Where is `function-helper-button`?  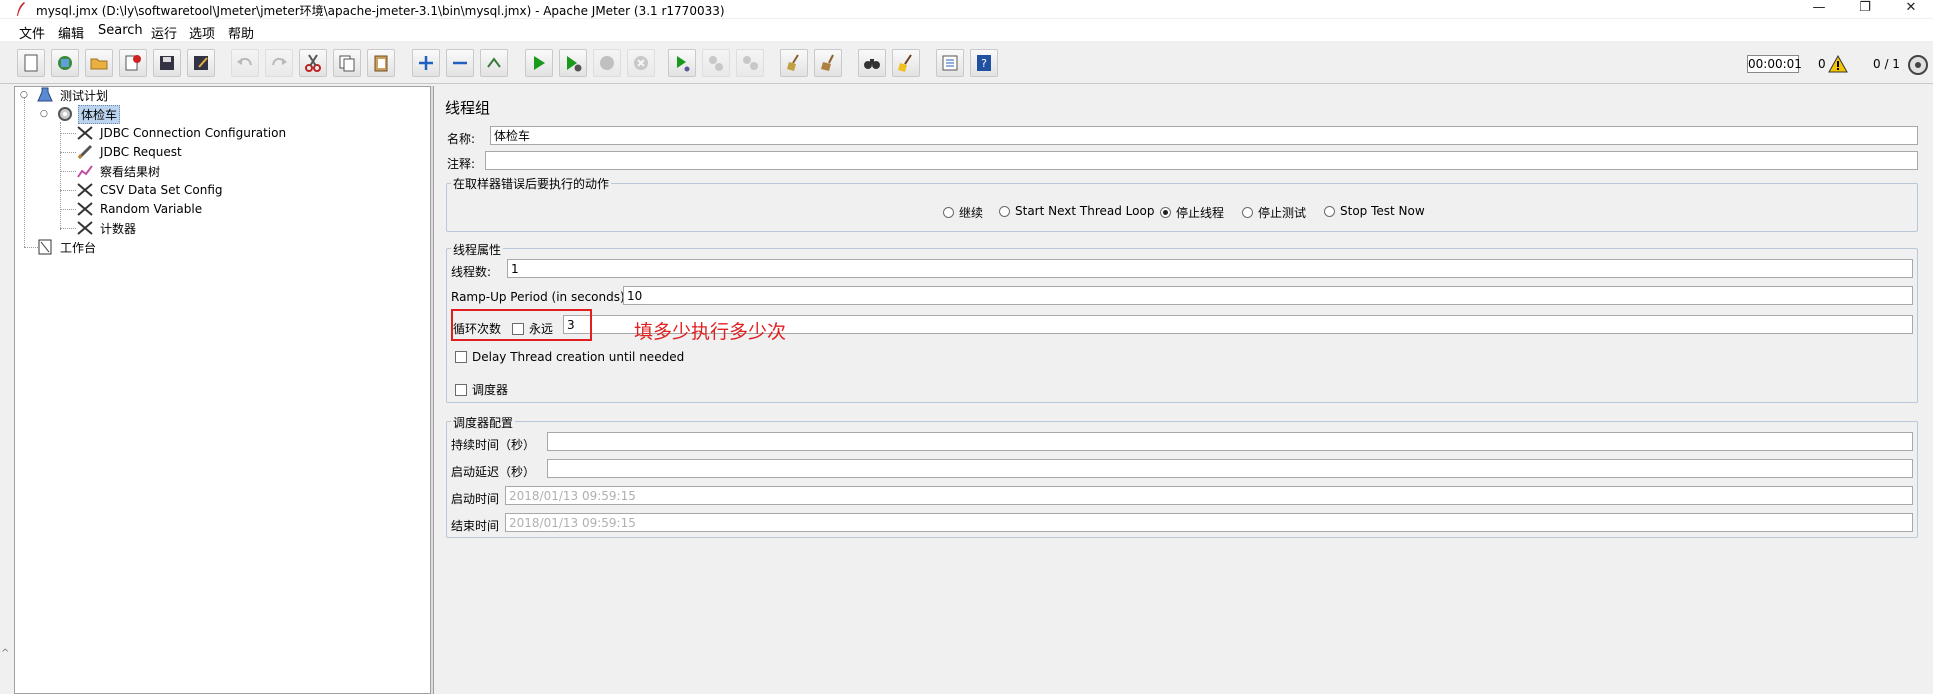 function-helper-button is located at coordinates (950, 63).